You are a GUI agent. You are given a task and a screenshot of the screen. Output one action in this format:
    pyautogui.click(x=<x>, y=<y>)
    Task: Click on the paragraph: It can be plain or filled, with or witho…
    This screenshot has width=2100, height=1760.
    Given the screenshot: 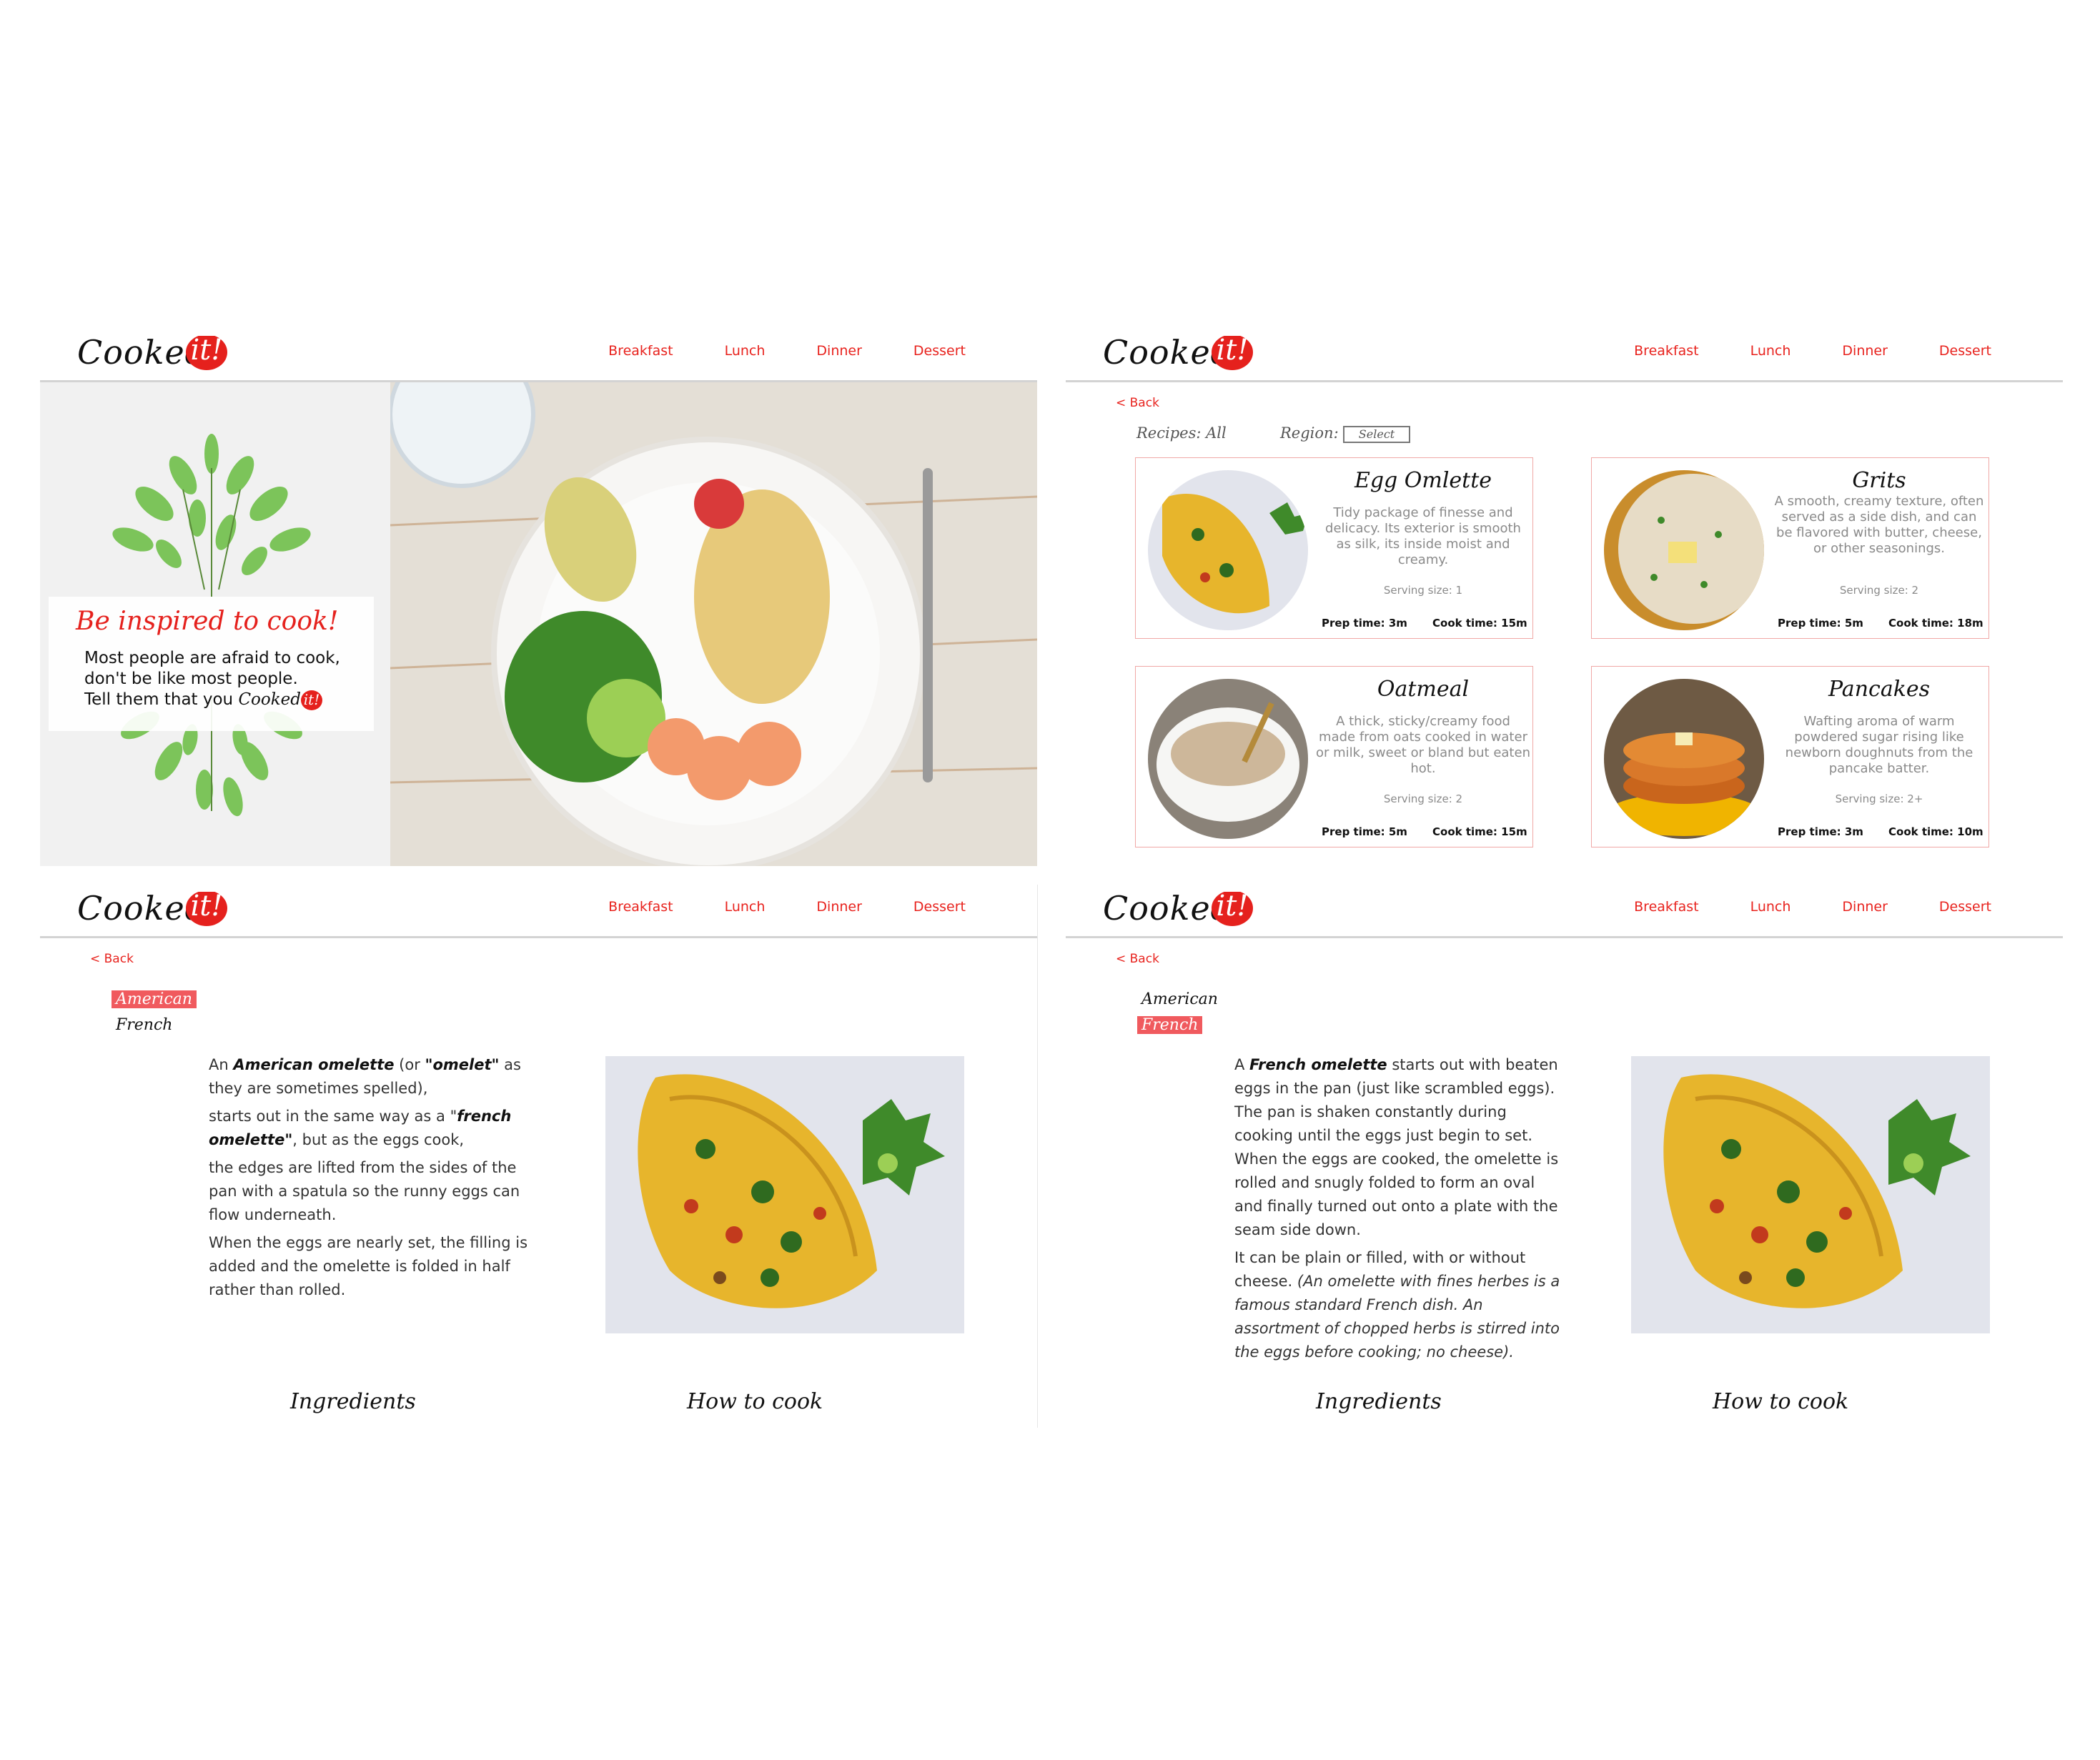 What is the action you would take?
    pyautogui.click(x=1400, y=1305)
    